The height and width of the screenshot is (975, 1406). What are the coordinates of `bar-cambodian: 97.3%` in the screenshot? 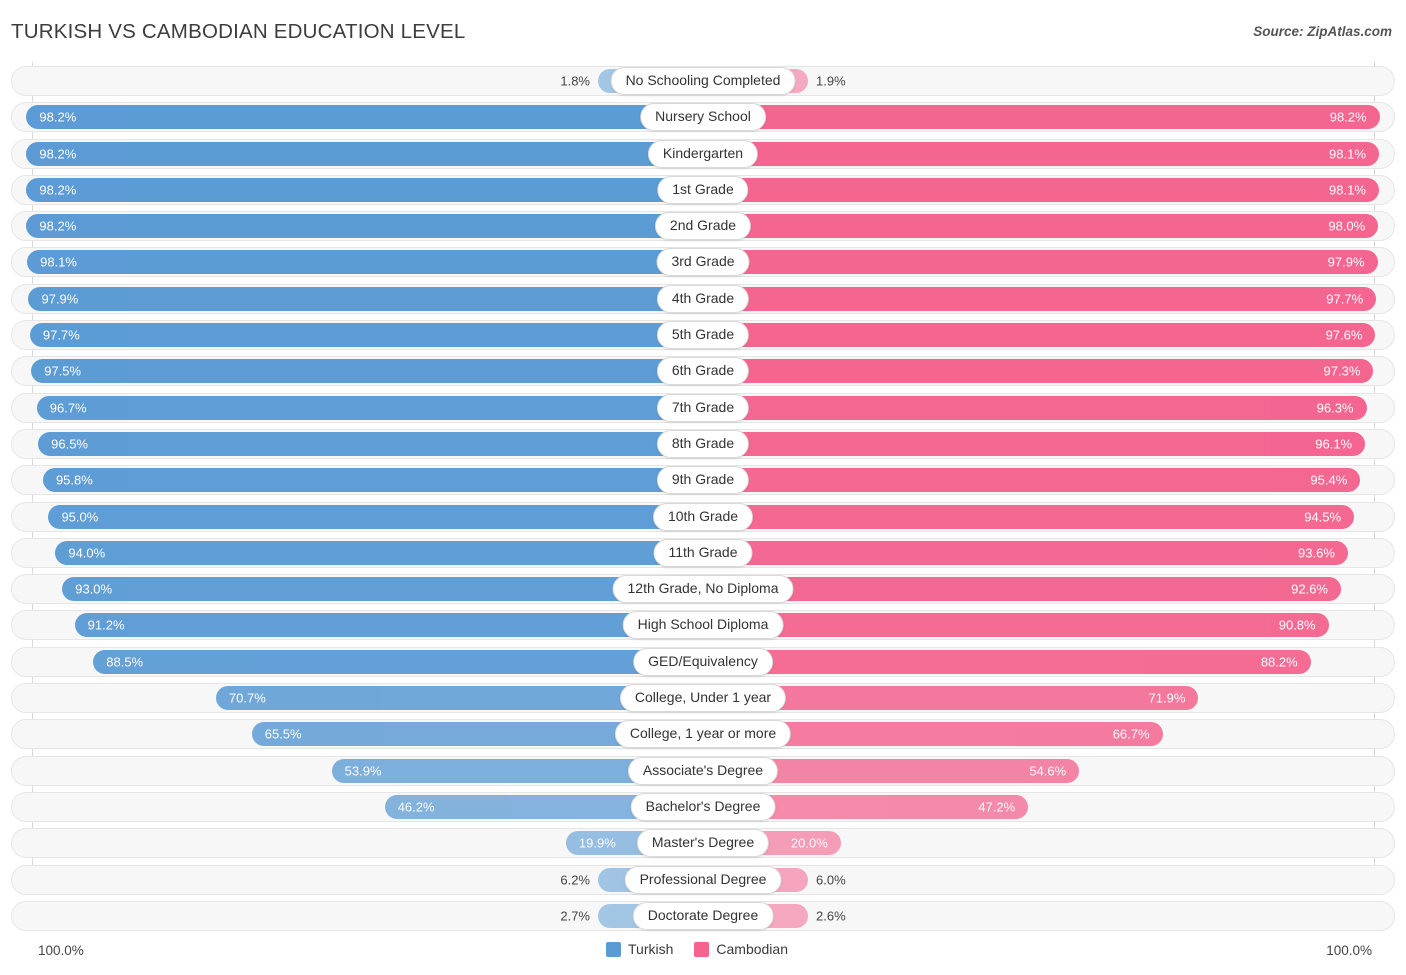 It's located at (1038, 371).